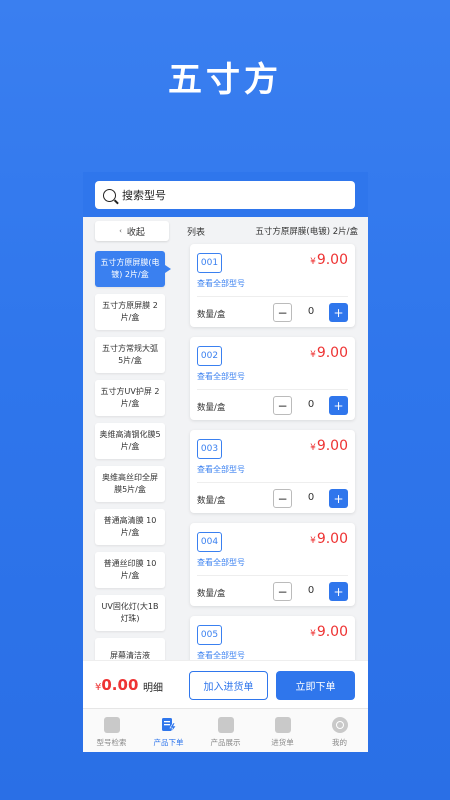  Describe the element at coordinates (225, 725) in the screenshot. I see `display-icon` at that location.